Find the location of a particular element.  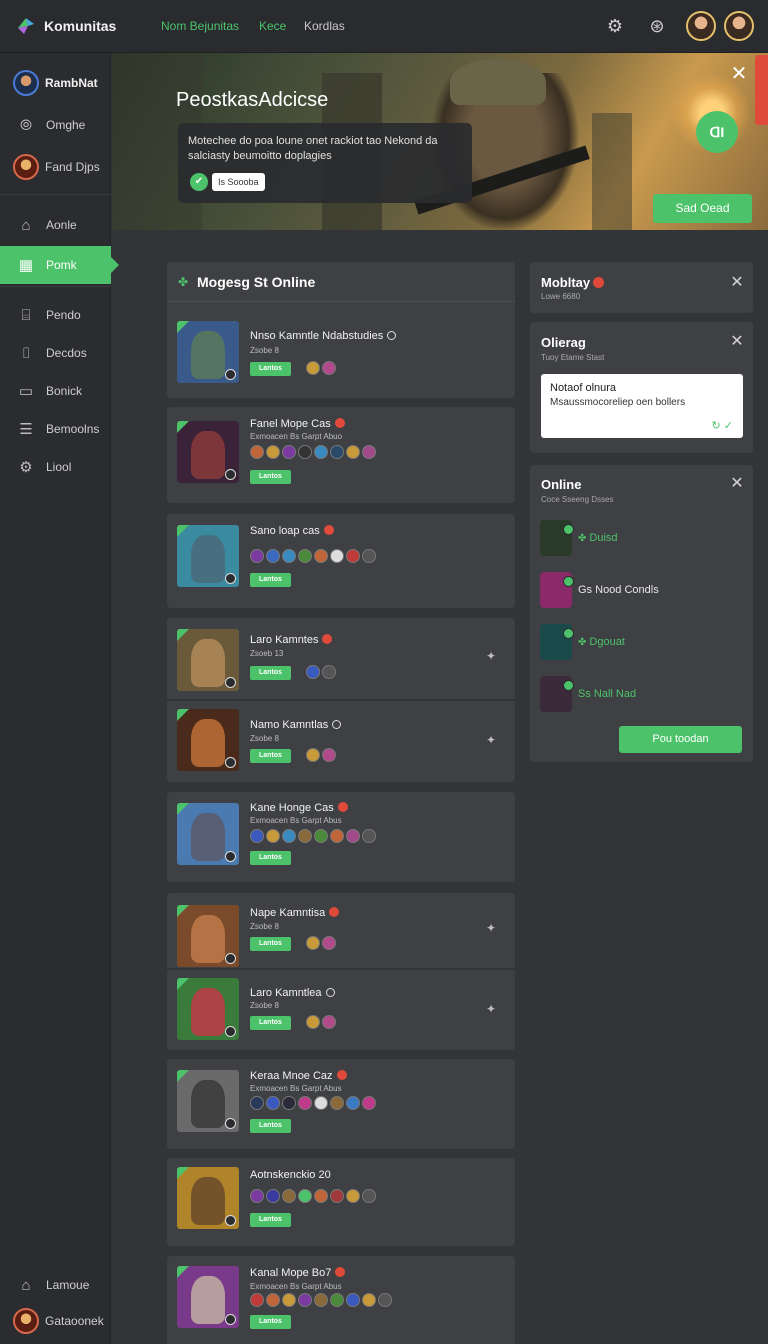

gear-icon: ⚙ is located at coordinates (26, 467).